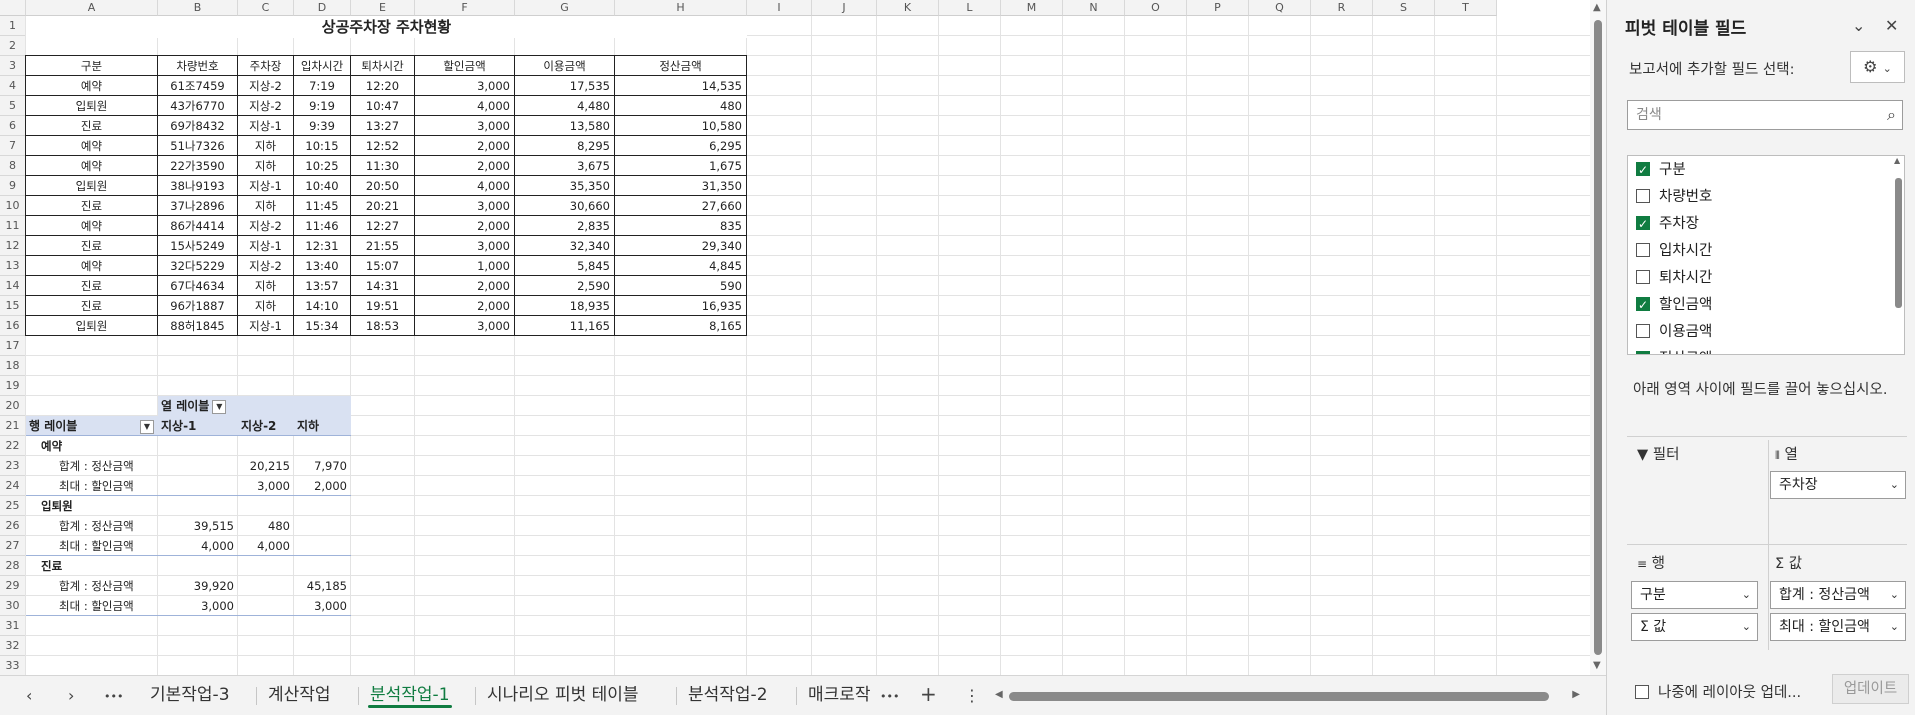 The image size is (1915, 715). Describe the element at coordinates (1642, 692) in the screenshot. I see `checkbox-box` at that location.